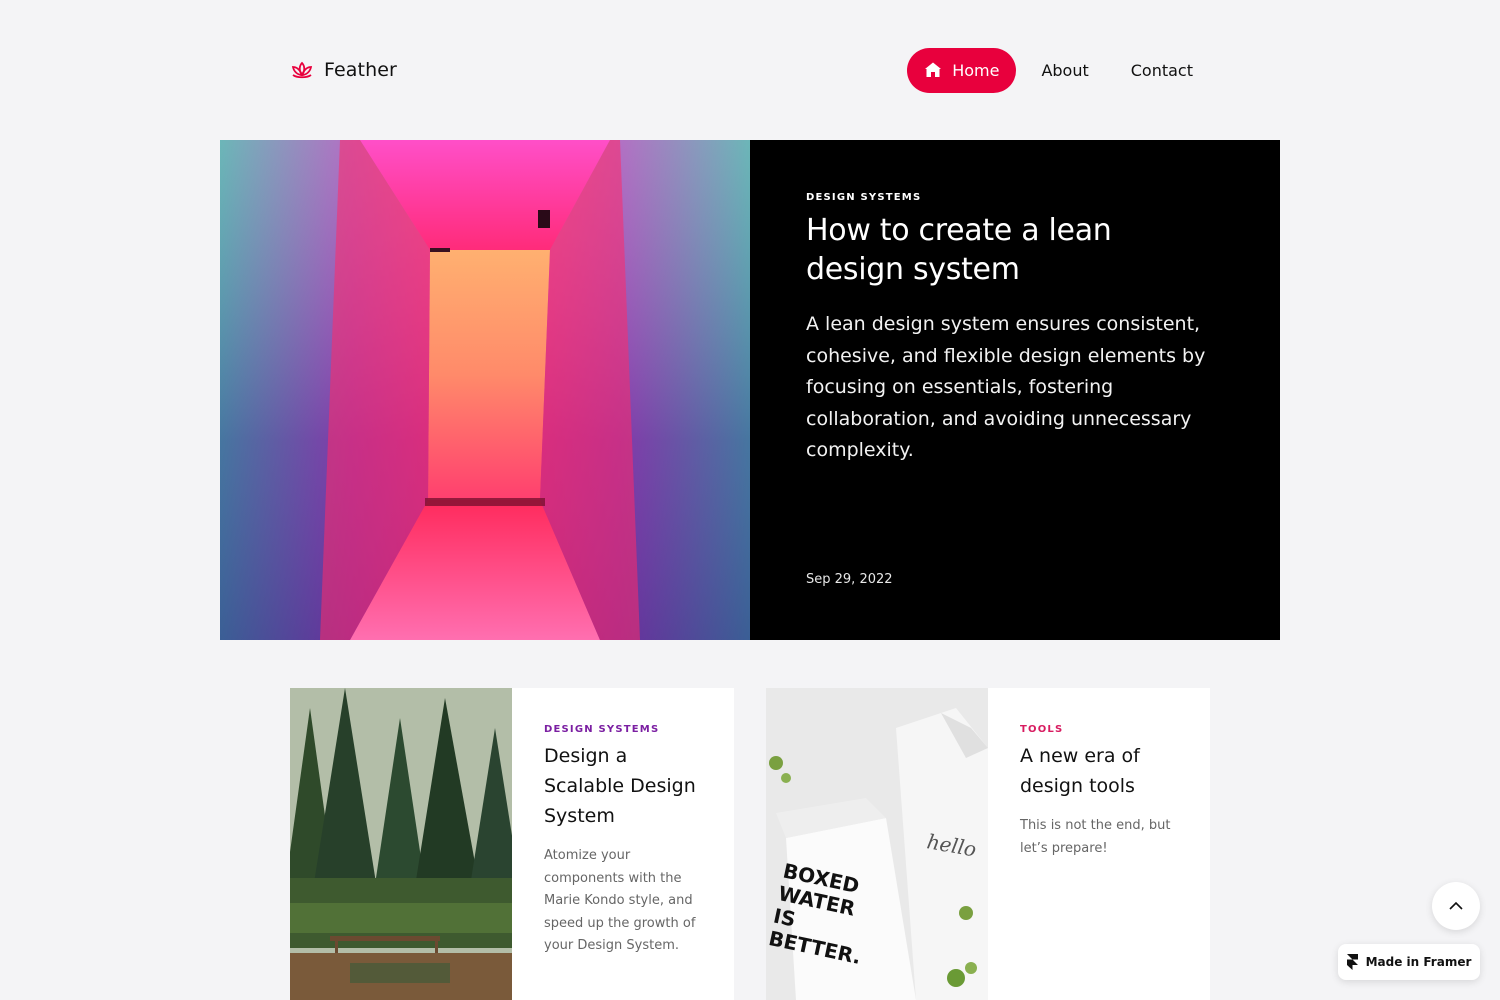  I want to click on chevron-up-icon, so click(1456, 905).